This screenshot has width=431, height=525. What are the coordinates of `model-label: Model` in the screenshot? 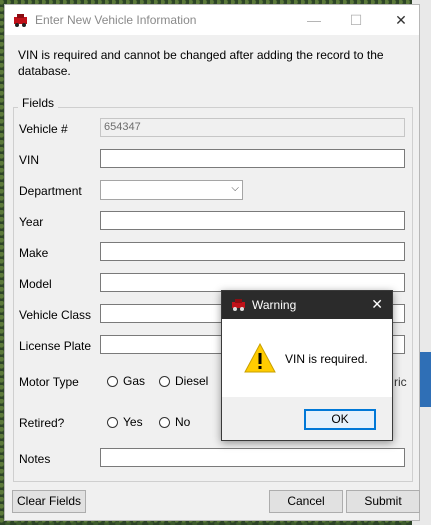 It's located at (35, 284).